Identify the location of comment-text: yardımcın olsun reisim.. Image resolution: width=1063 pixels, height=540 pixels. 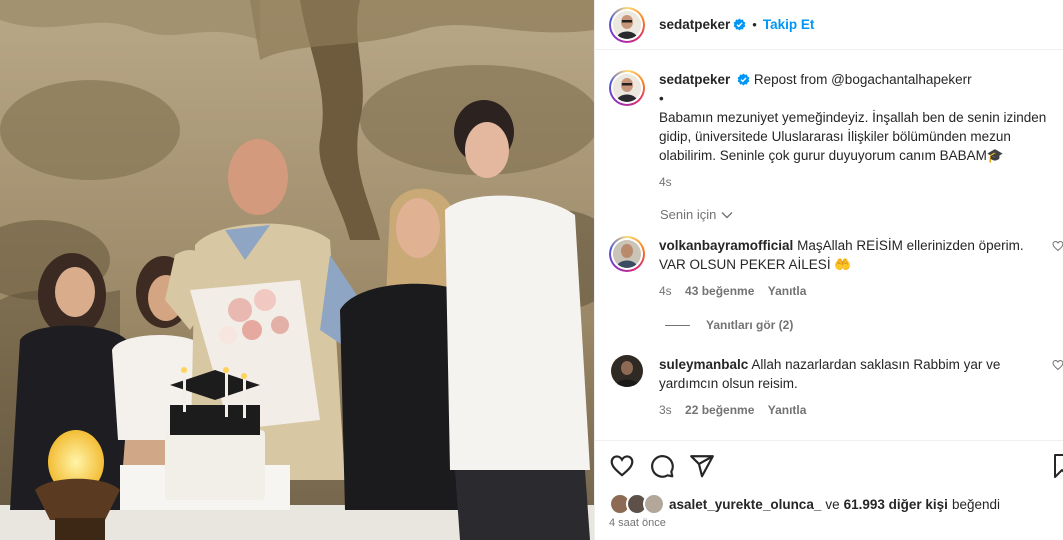
(728, 383).